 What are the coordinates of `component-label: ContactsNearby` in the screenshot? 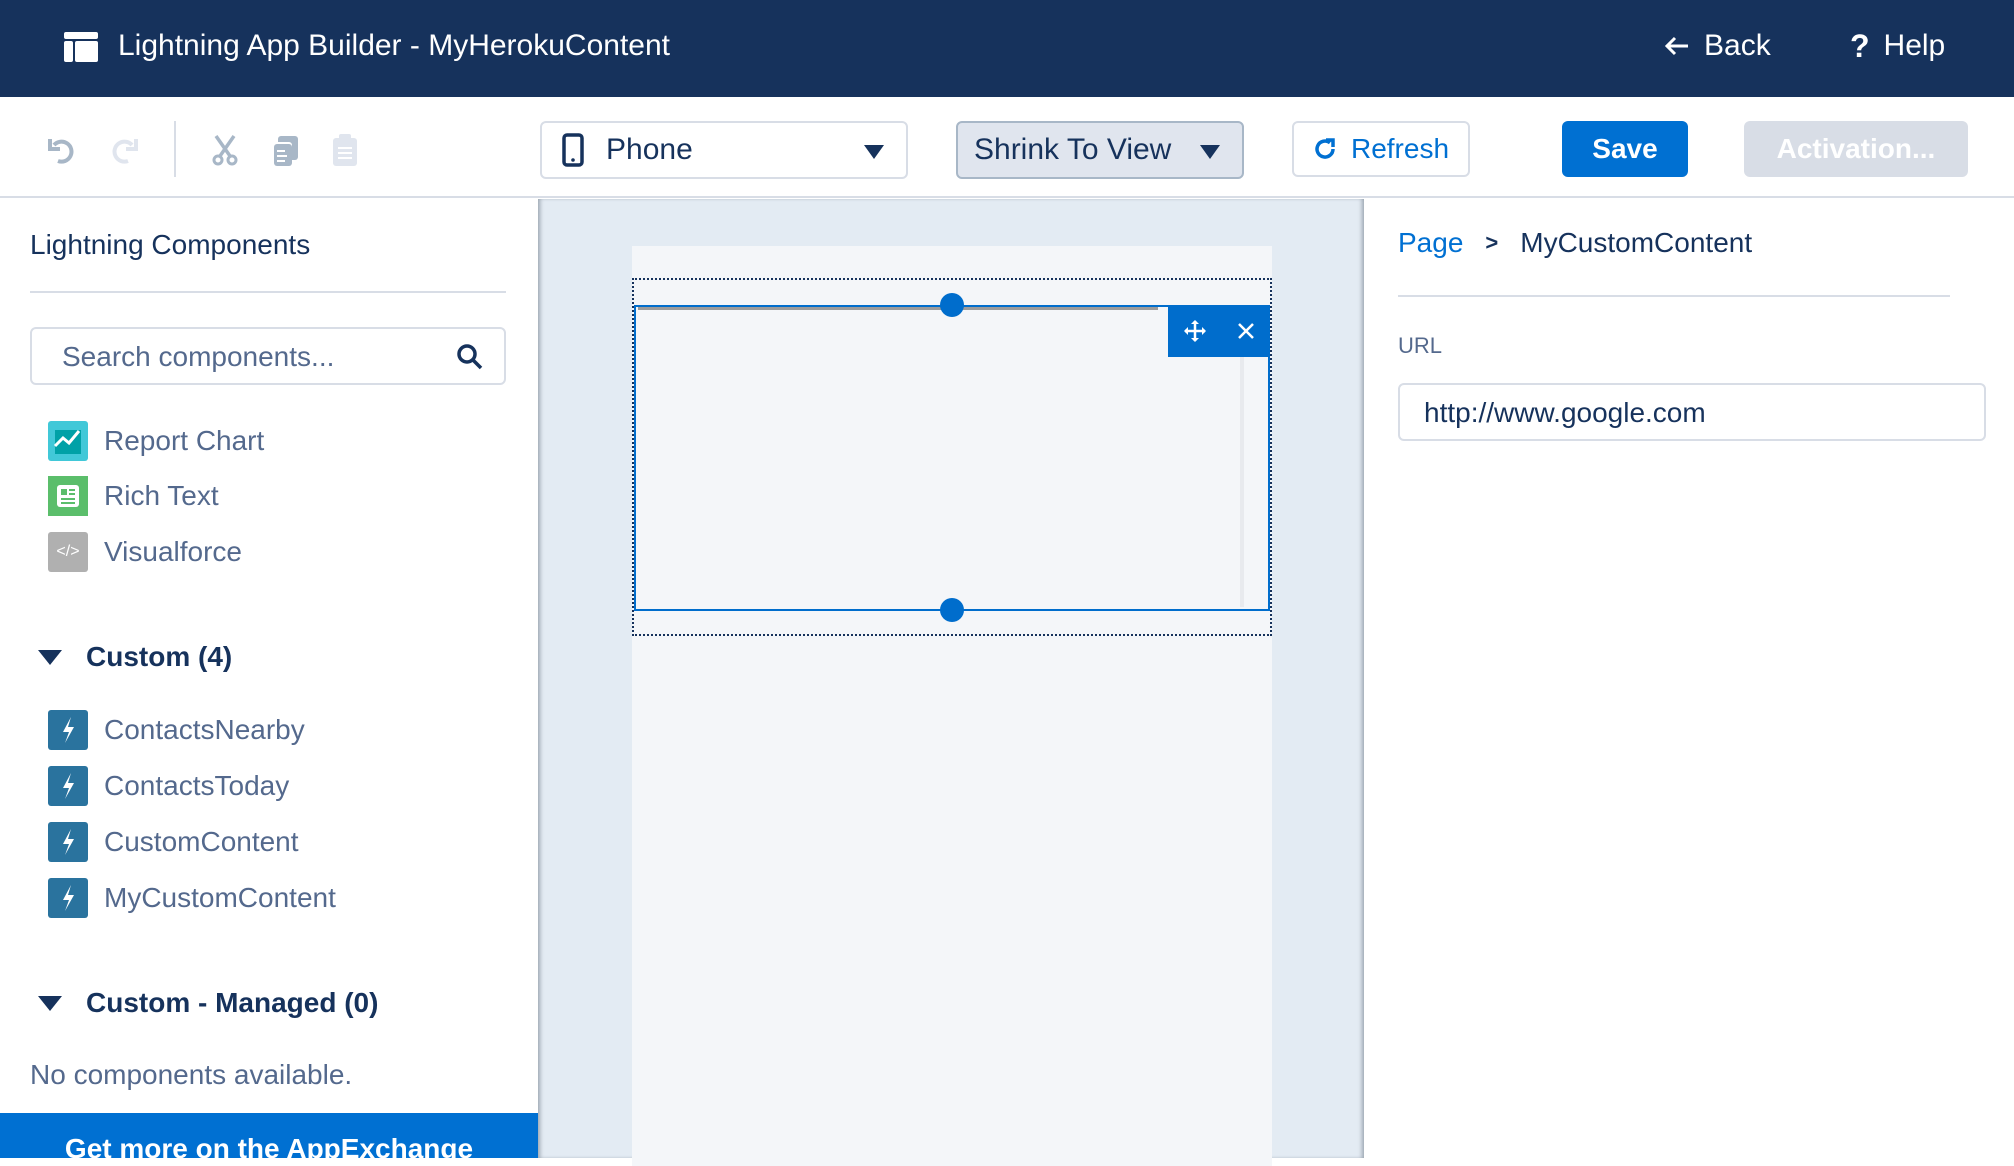 It's located at (204, 729).